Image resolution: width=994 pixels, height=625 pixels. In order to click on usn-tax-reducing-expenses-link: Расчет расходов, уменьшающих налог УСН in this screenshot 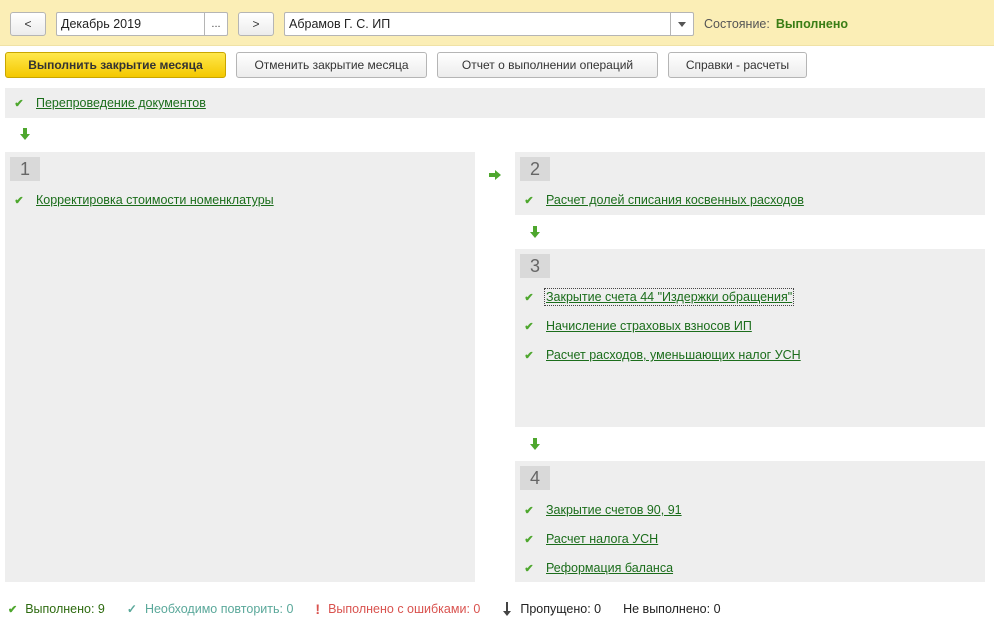, I will do `click(673, 355)`.